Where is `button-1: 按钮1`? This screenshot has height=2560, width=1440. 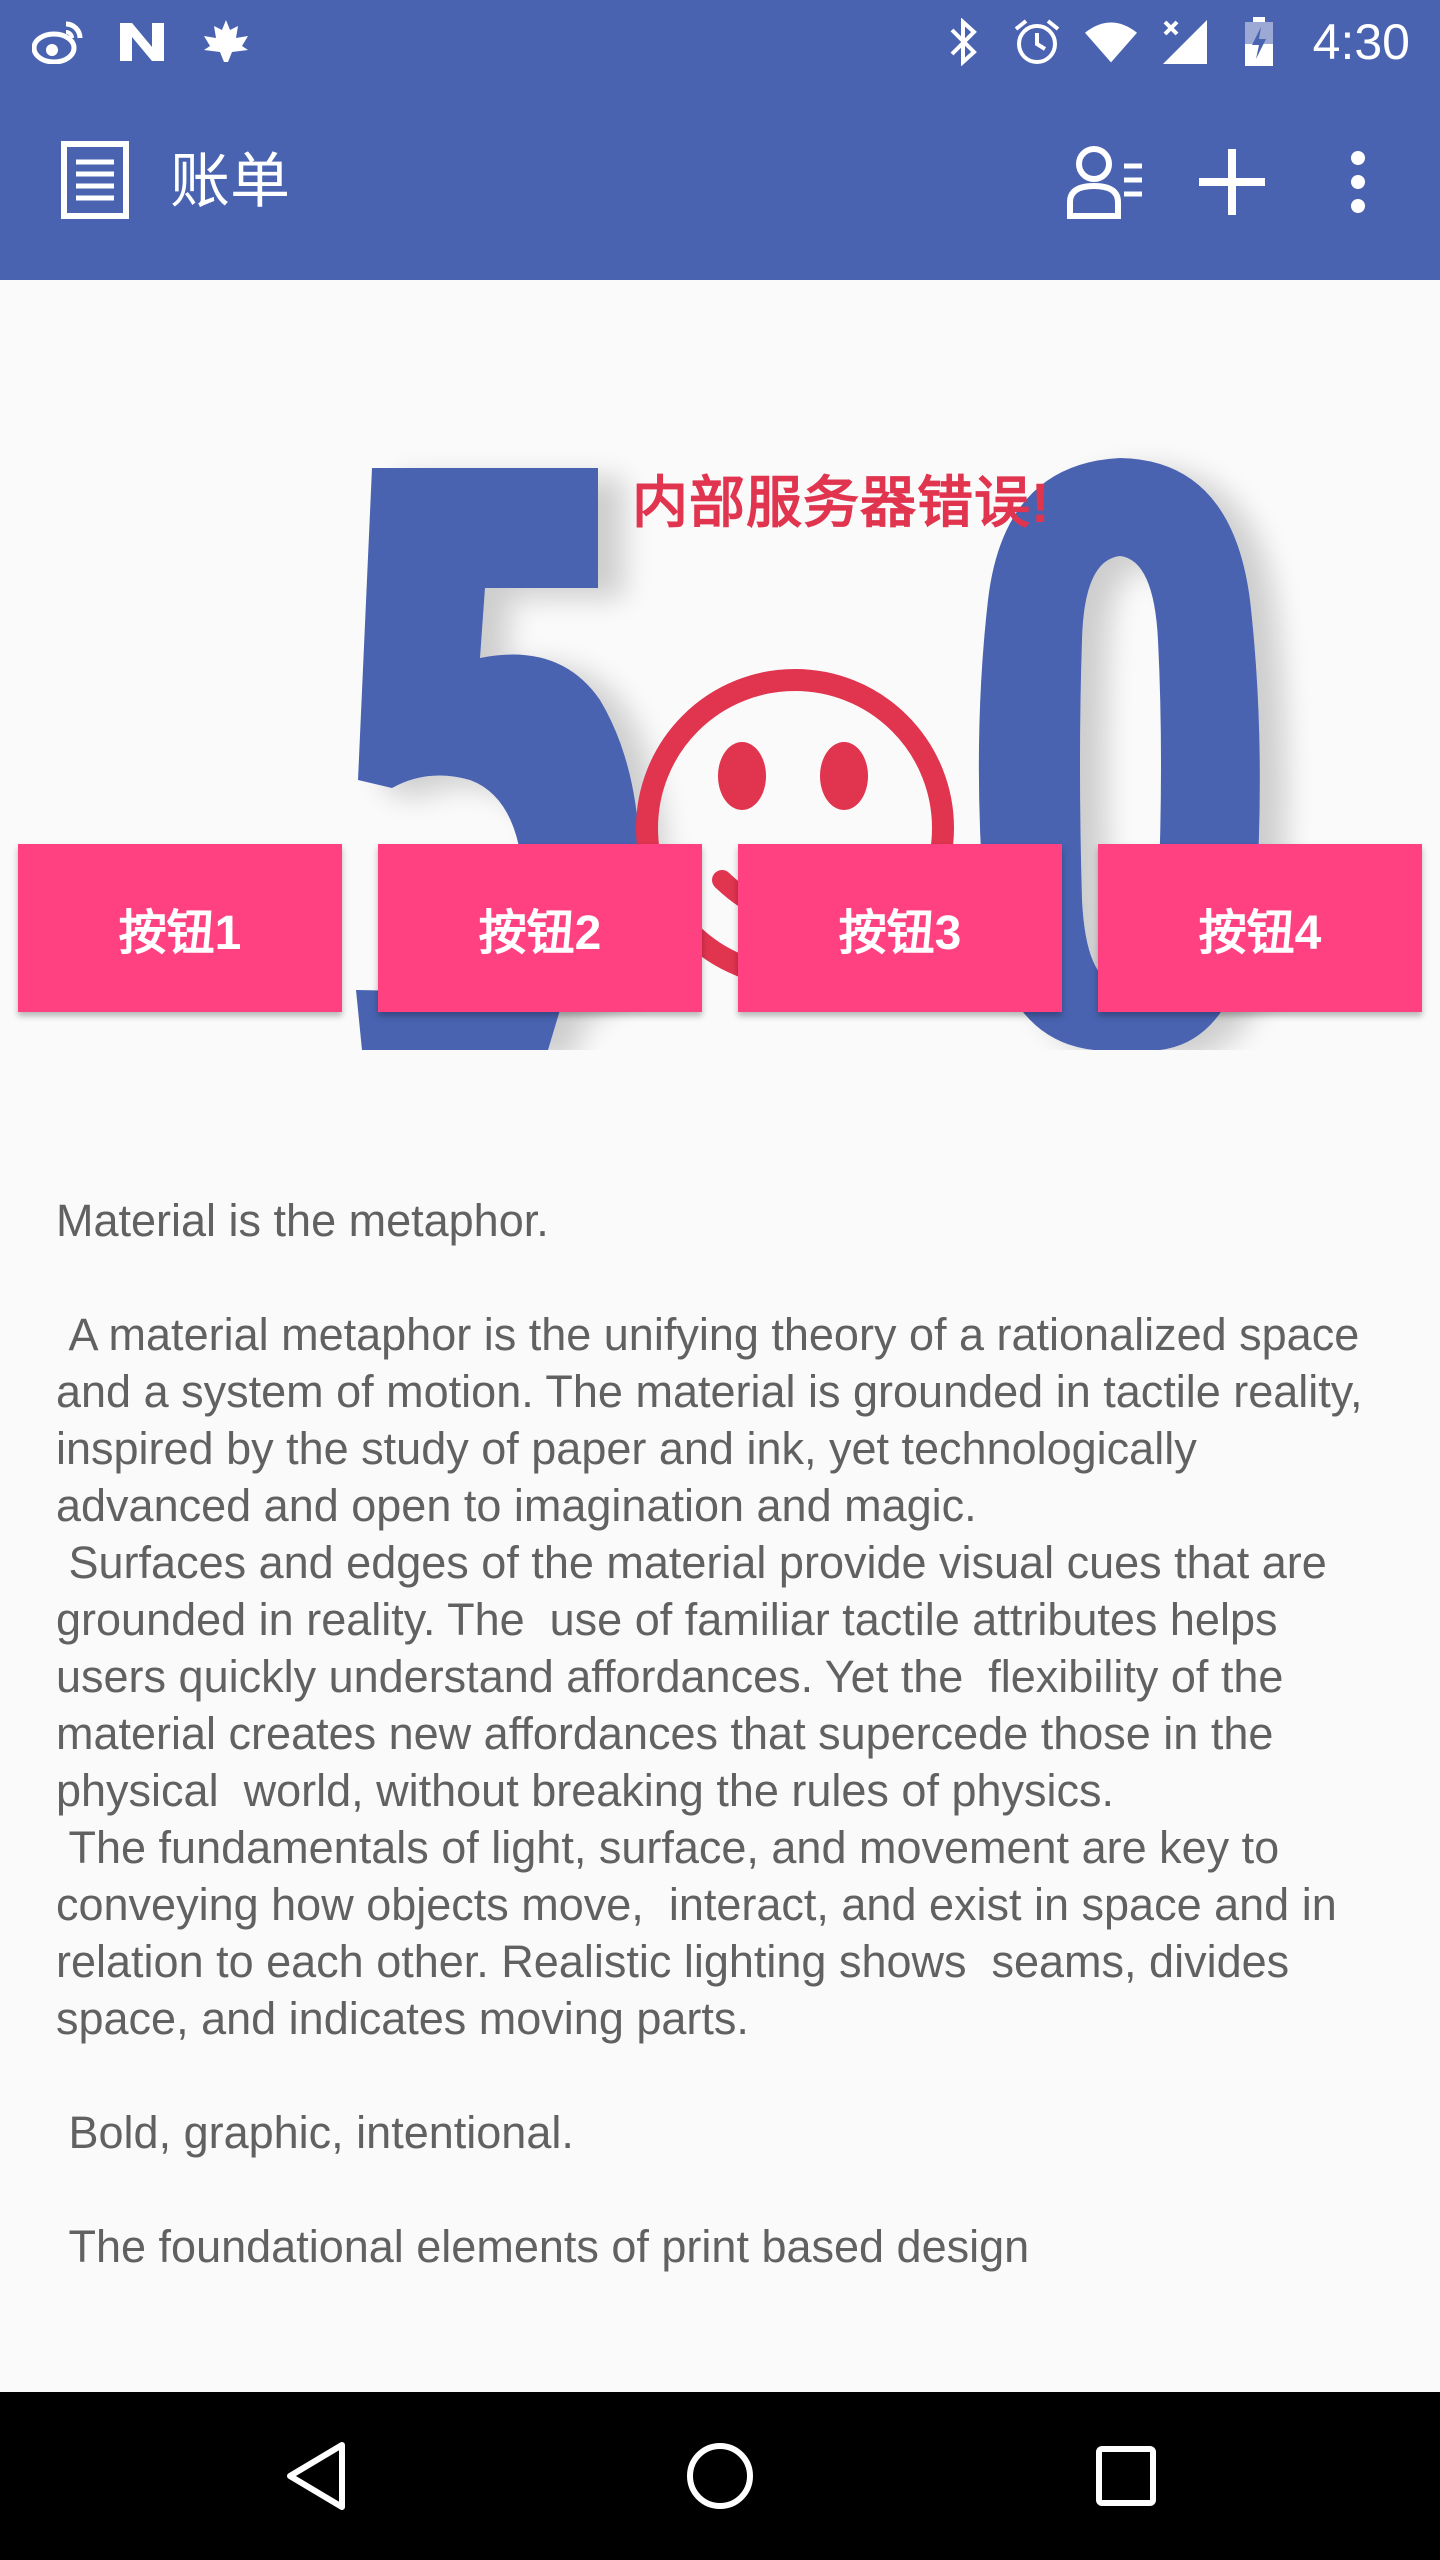
button-1: 按钮1 is located at coordinates (180, 928).